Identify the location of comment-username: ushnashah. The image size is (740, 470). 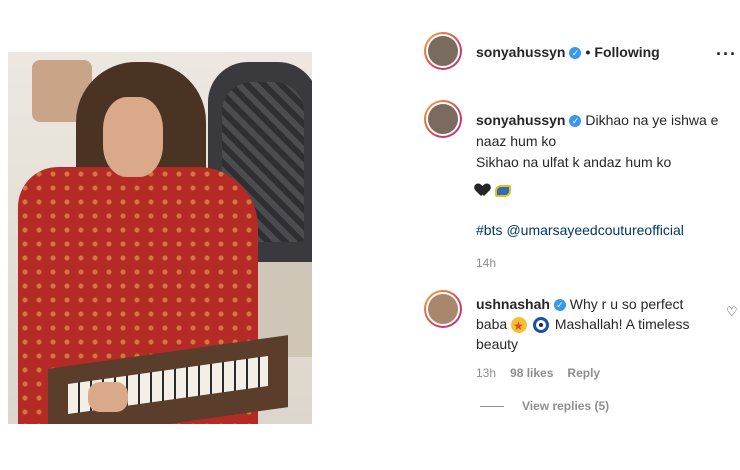
(513, 304).